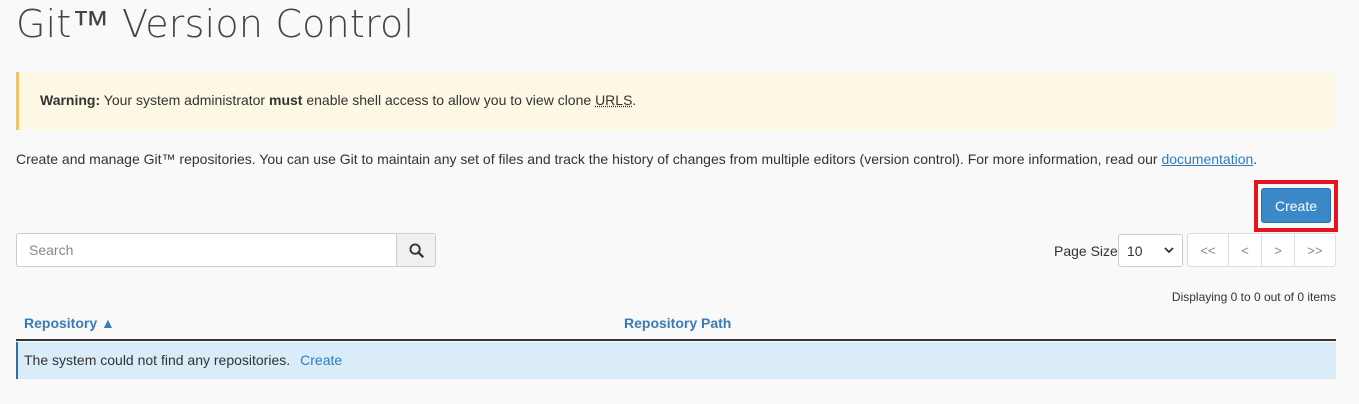  I want to click on search-button, so click(415, 250).